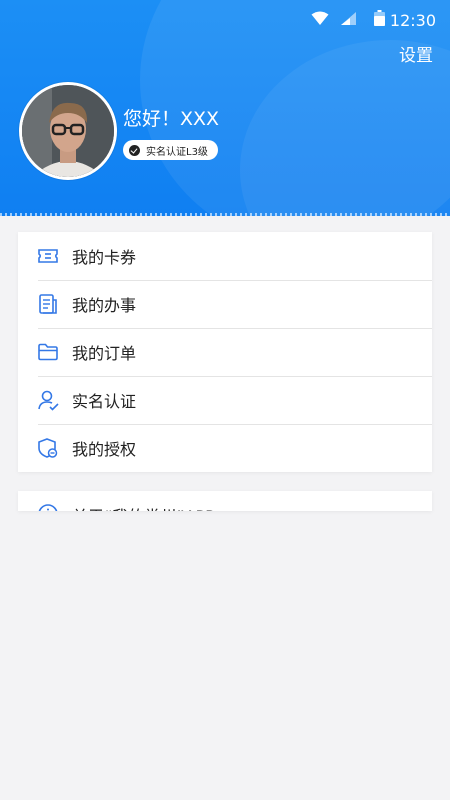 This screenshot has width=450, height=800. Describe the element at coordinates (143, 507) in the screenshot. I see `menu-item-label: 关于“我的常州”APP` at that location.